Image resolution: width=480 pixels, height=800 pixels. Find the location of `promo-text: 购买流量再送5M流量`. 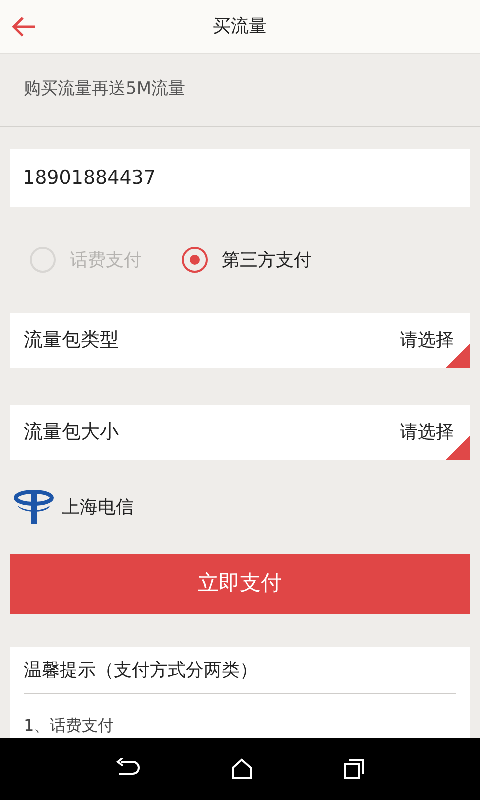

promo-text: 购买流量再送5M流量 is located at coordinates (105, 90).